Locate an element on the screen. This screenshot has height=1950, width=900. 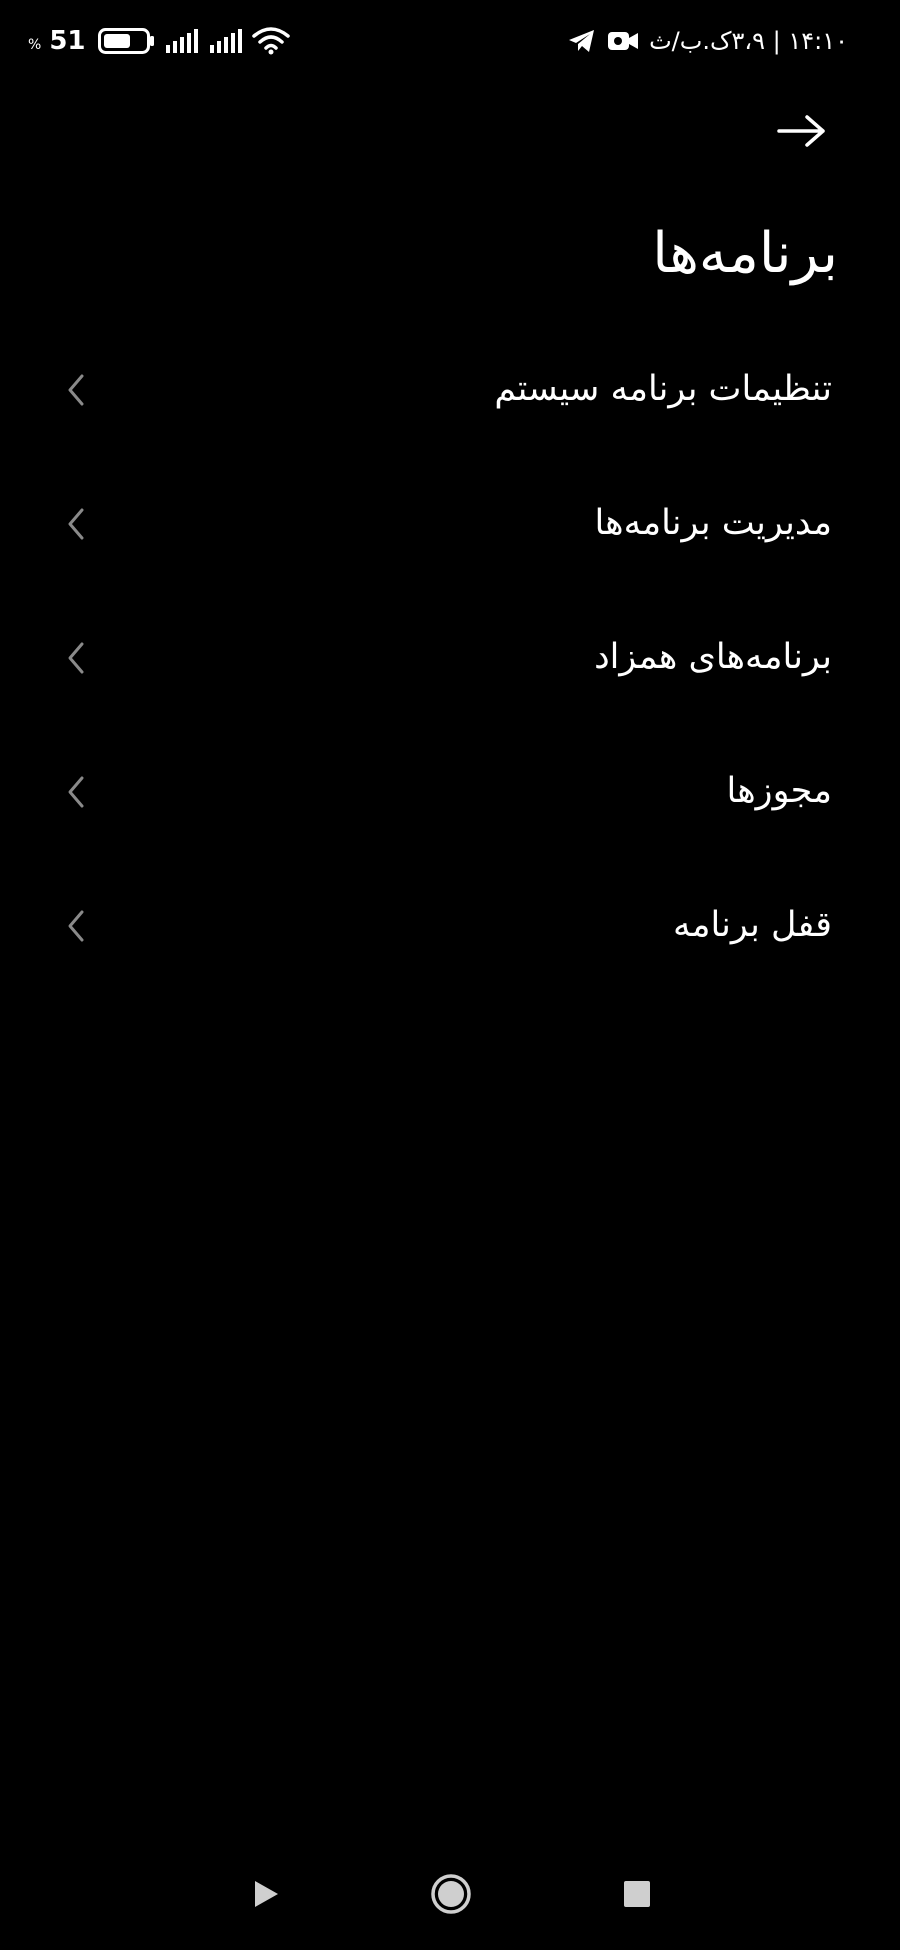
menu-item-label: قفل برنامه is located at coordinates (752, 925).